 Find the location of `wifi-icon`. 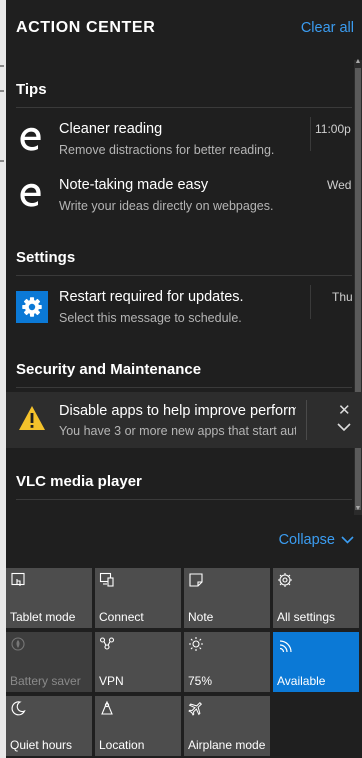

wifi-icon is located at coordinates (285, 646).